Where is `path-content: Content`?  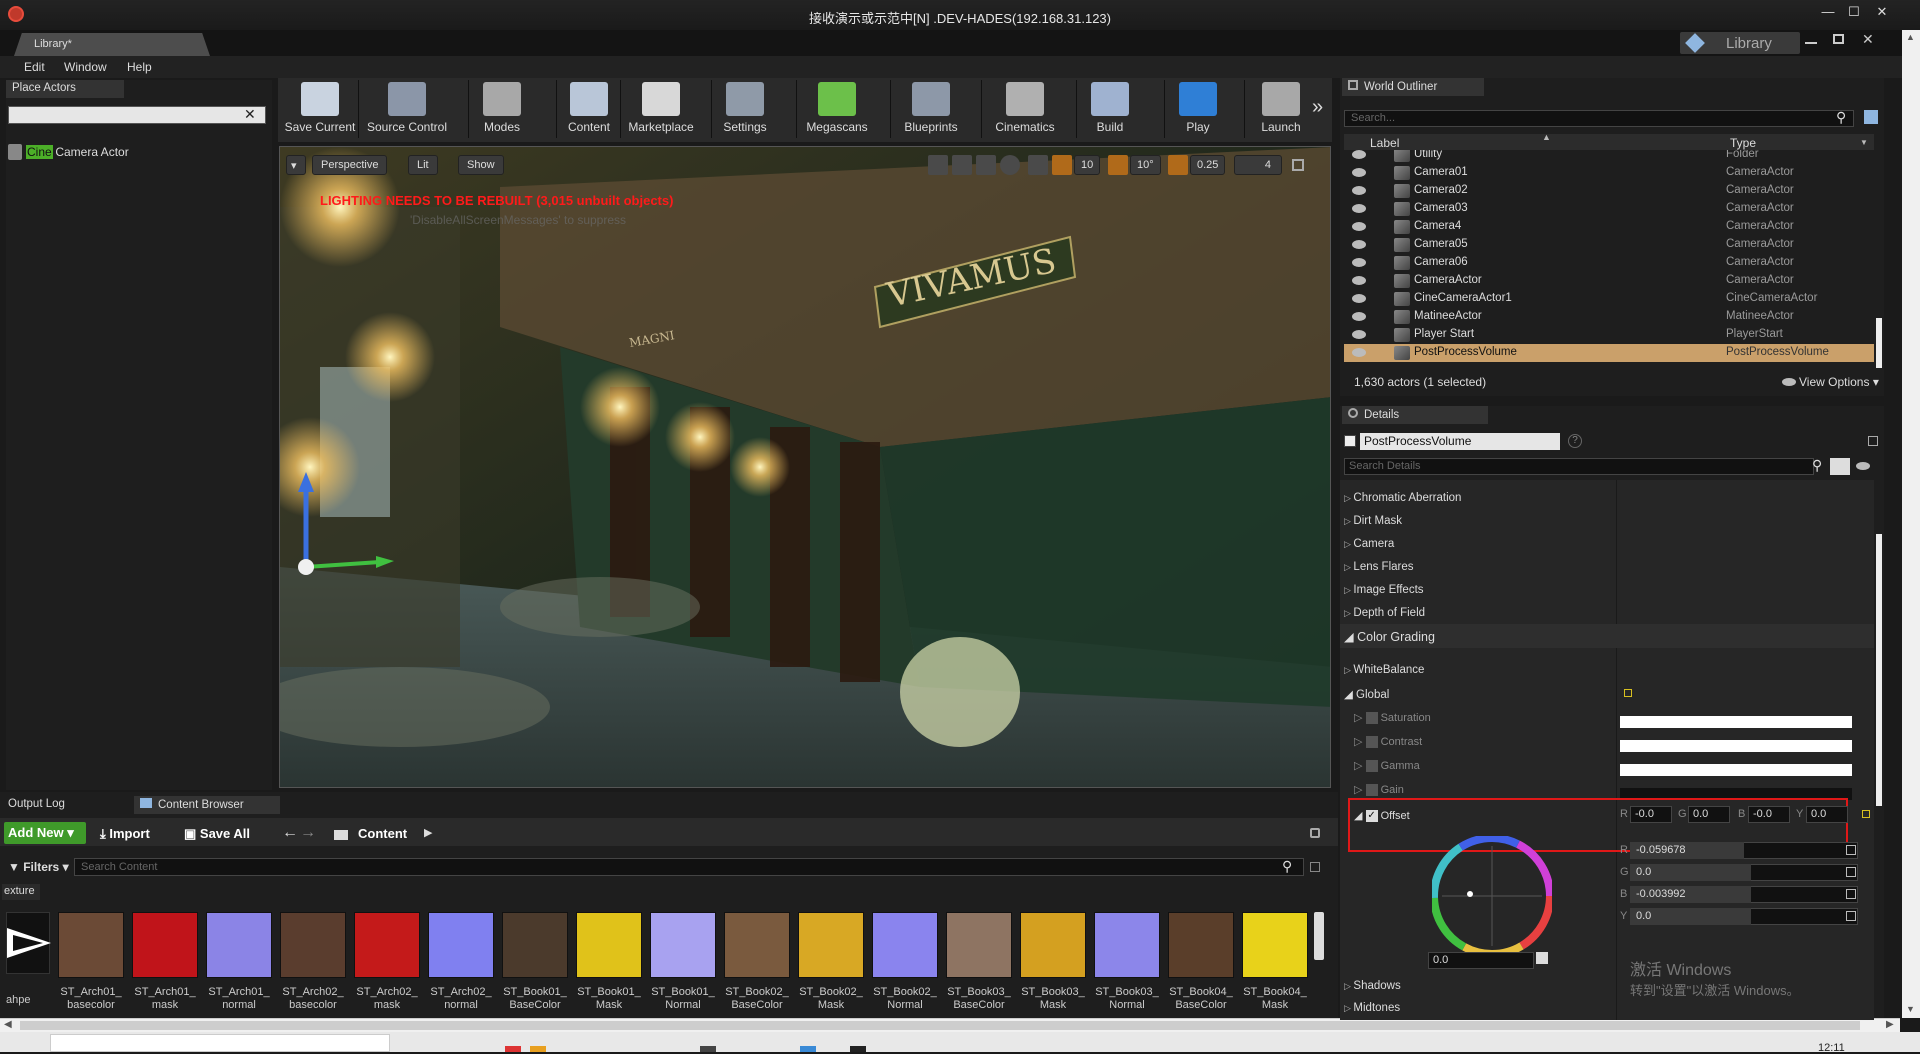 path-content: Content is located at coordinates (382, 833).